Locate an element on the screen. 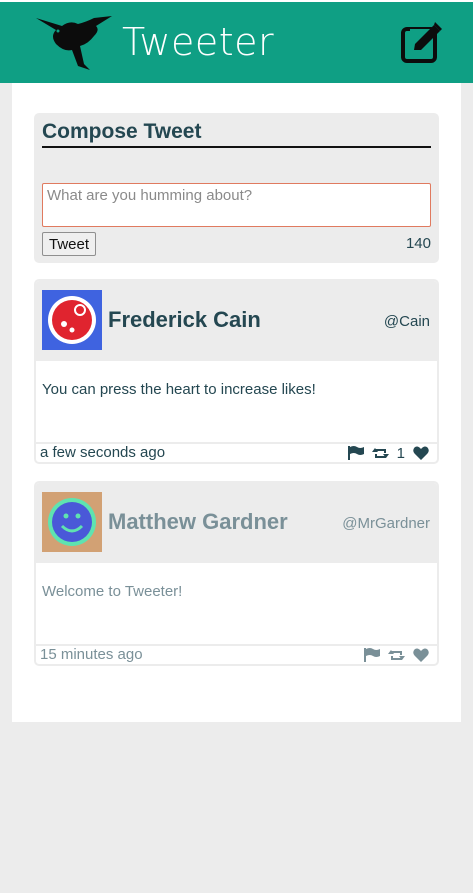 The image size is (473, 893). compose-icon is located at coordinates (421, 43).